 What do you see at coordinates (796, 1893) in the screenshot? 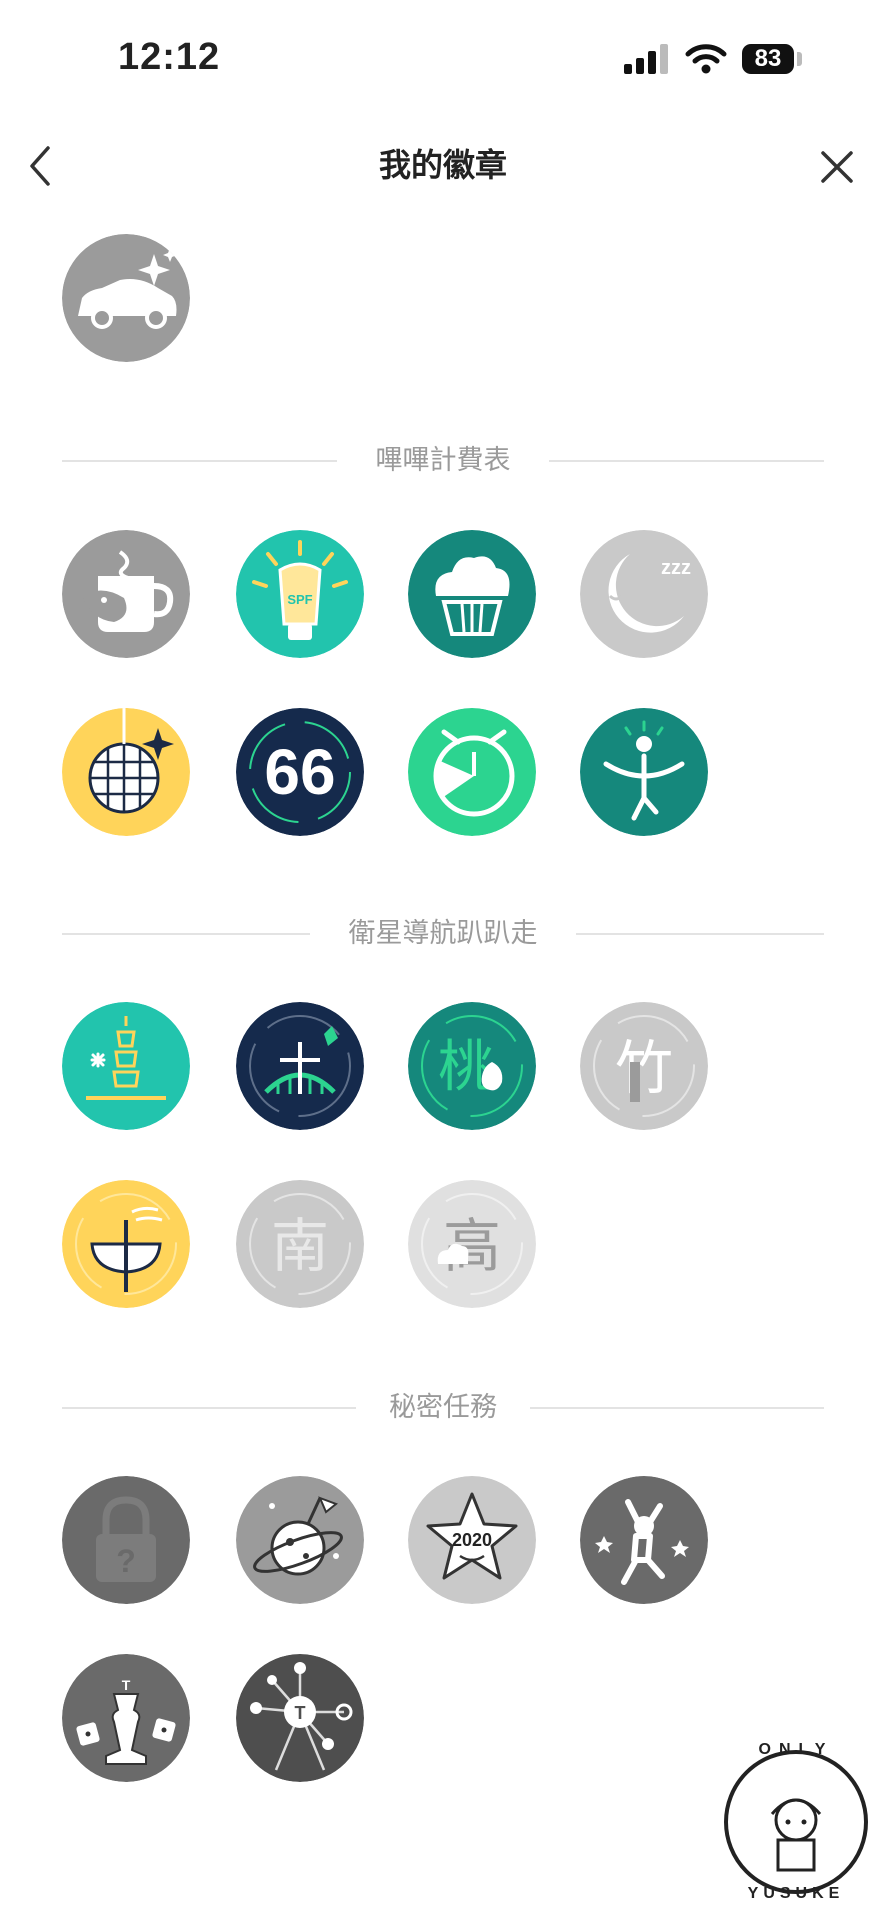
I see `watermark-bottom-text: YUSUKE` at bounding box center [796, 1893].